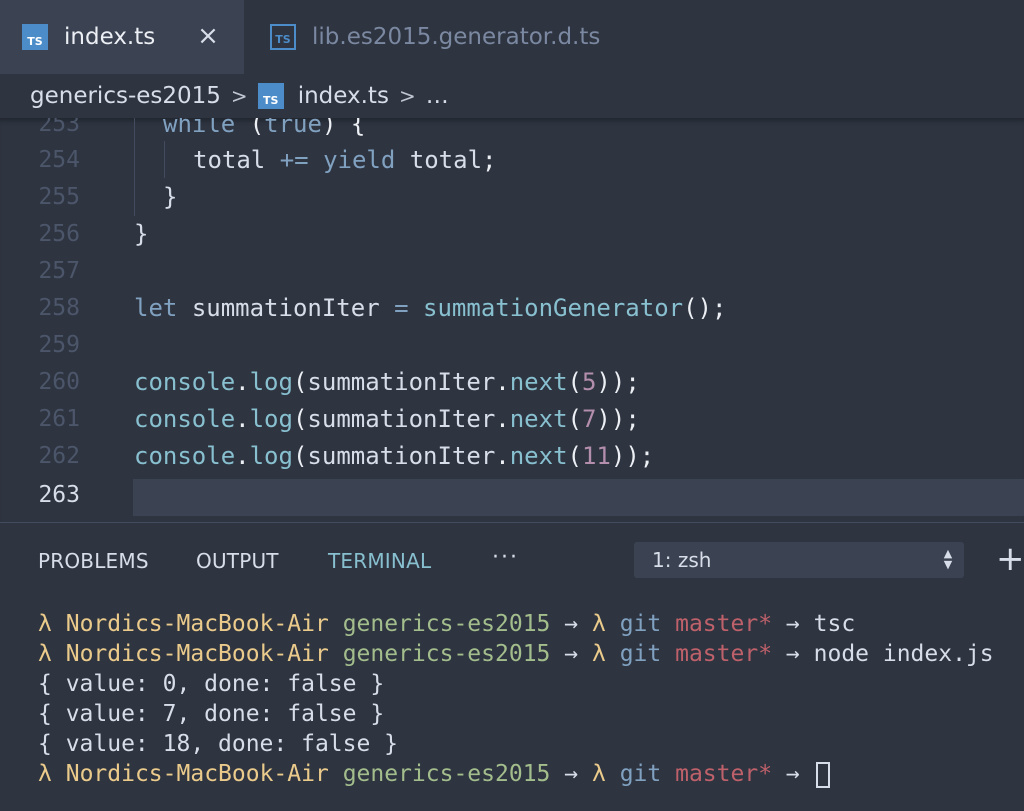 Image resolution: width=1024 pixels, height=811 pixels. I want to click on code-line: console.log(summationIter.next(5));, so click(387, 382).